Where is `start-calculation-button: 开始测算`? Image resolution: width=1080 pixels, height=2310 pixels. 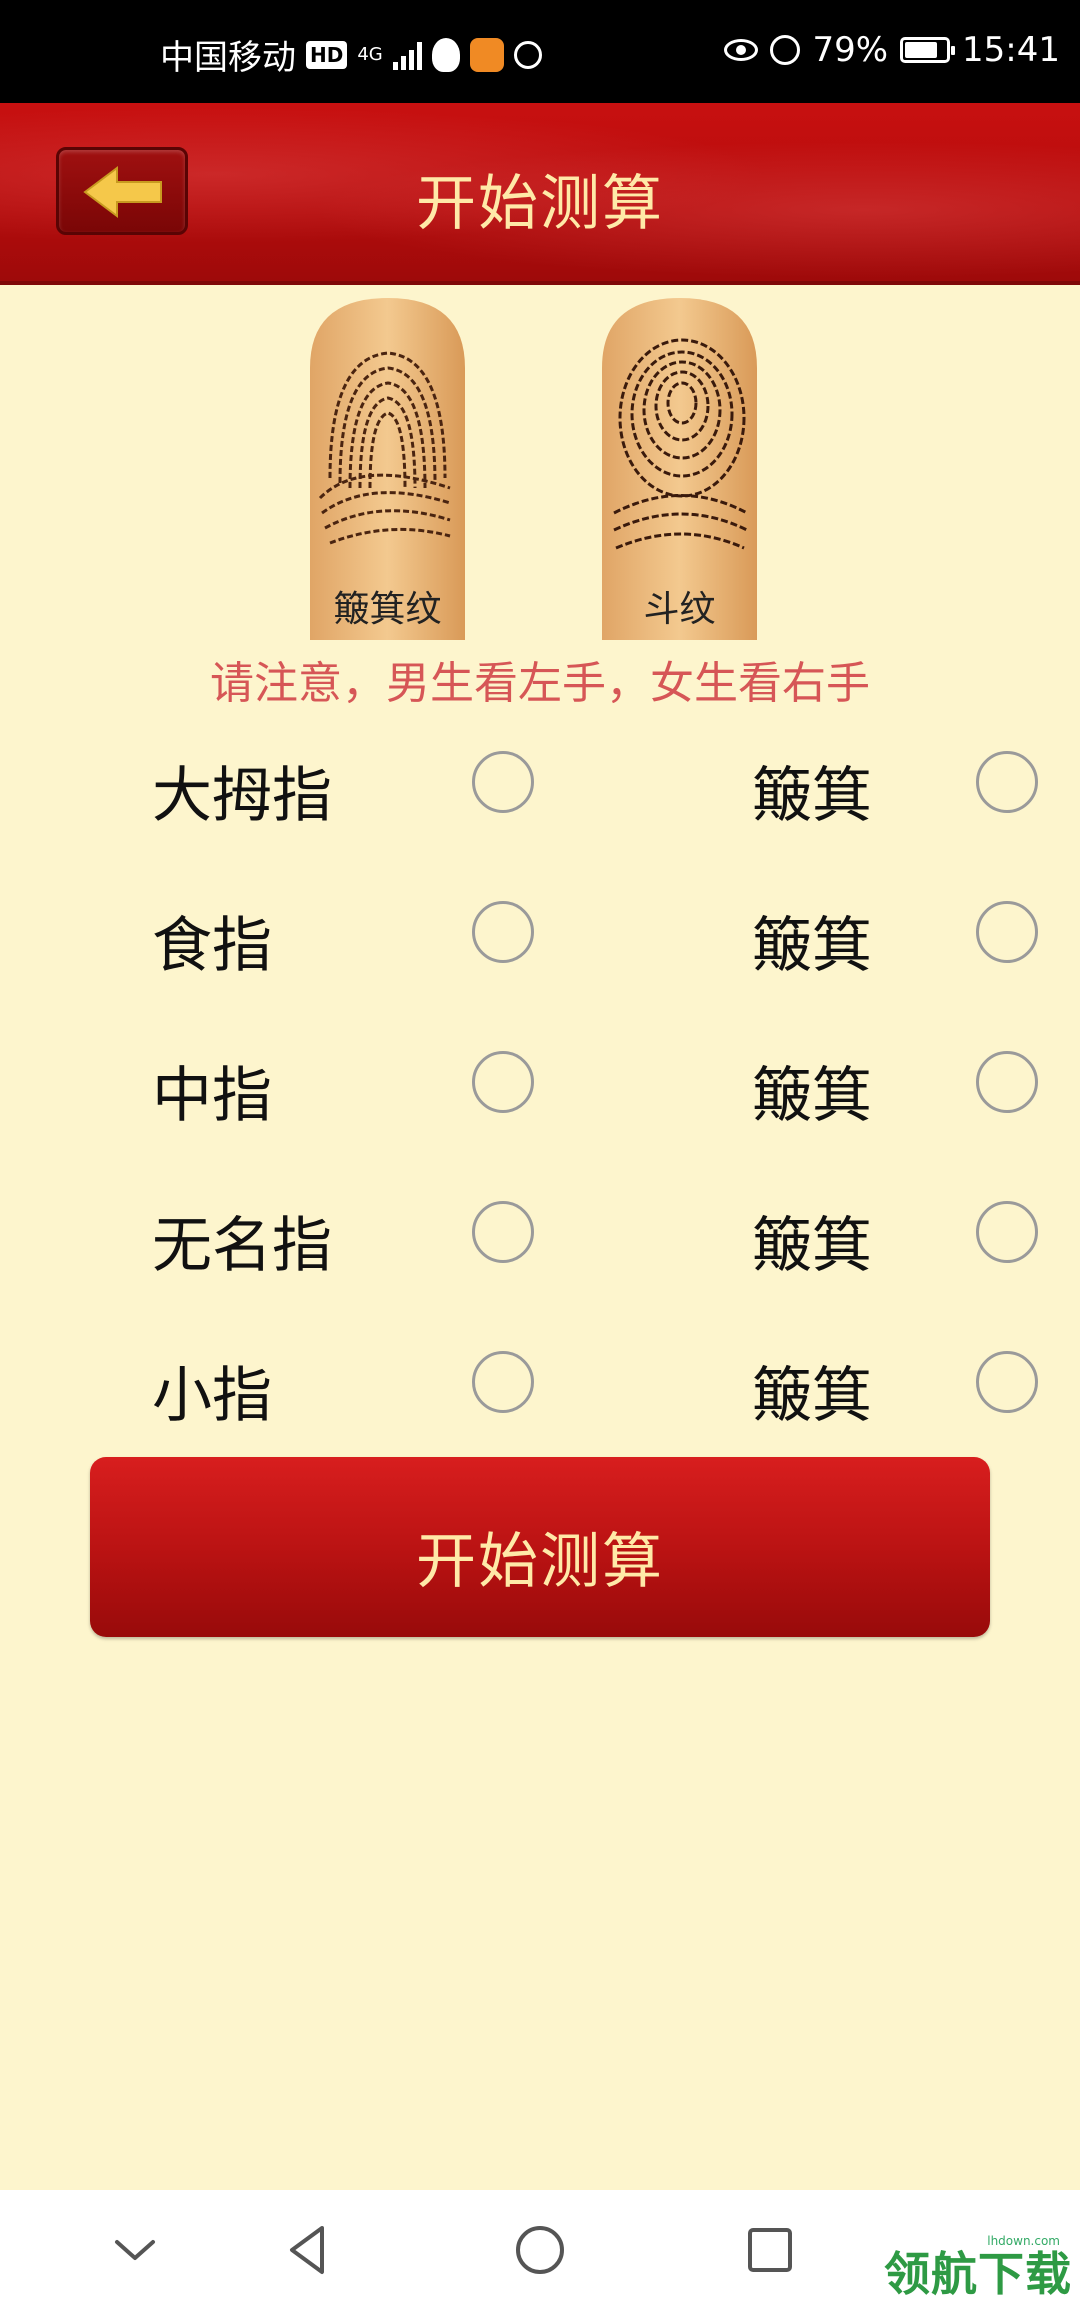 start-calculation-button: 开始测算 is located at coordinates (540, 1547).